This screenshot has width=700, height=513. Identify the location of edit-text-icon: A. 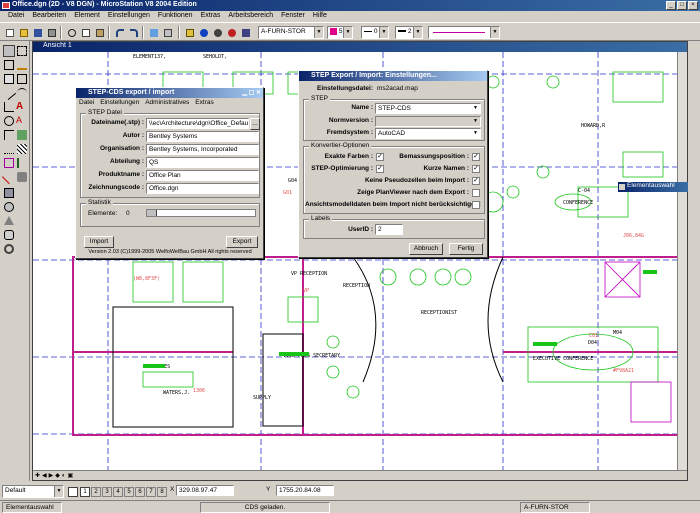
(22, 121).